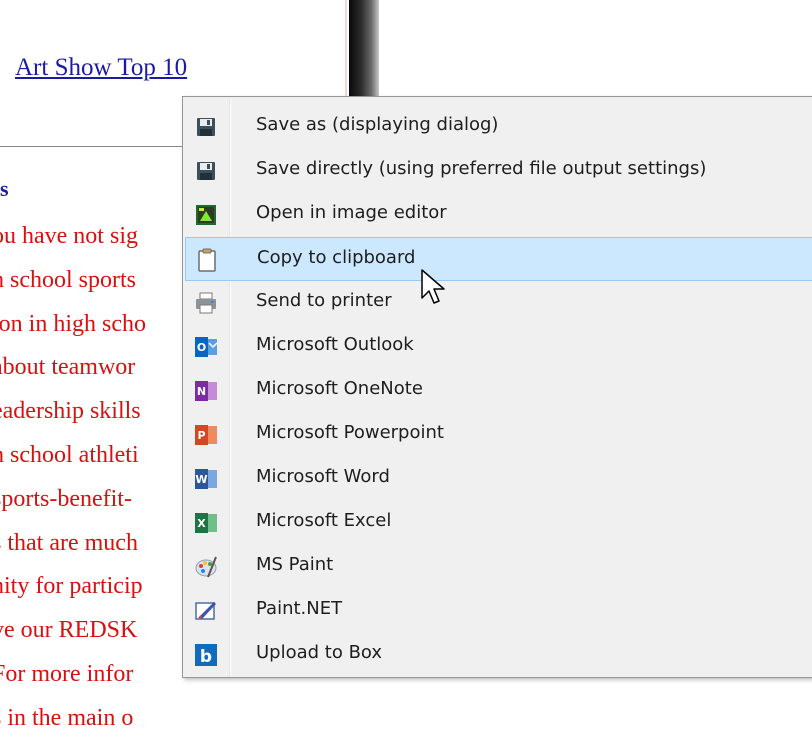 Image resolution: width=812 pixels, height=741 pixels. What do you see at coordinates (498, 303) in the screenshot?
I see `menu-item-send-to-printer: Send to printer` at bounding box center [498, 303].